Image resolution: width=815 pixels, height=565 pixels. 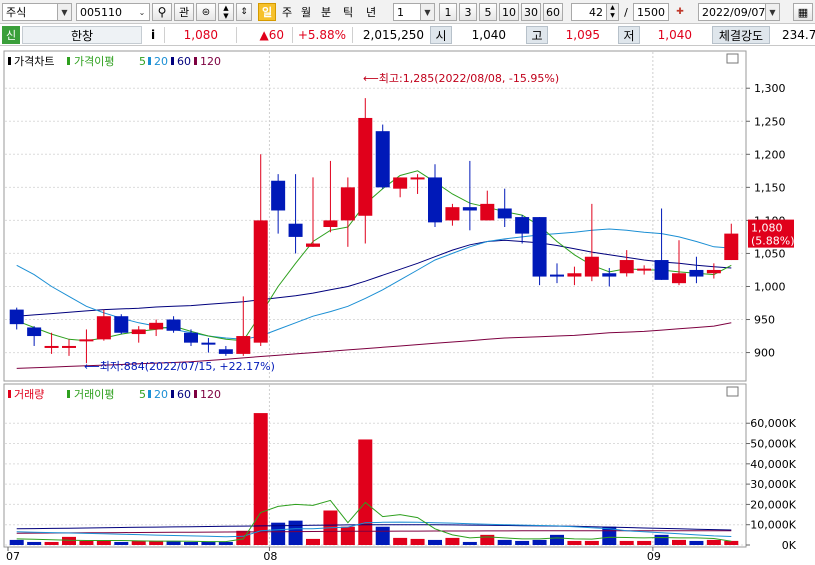 I want to click on high-annotation: ⟵최고:1,285(2022/08/08, -15.95%), so click(x=461, y=78).